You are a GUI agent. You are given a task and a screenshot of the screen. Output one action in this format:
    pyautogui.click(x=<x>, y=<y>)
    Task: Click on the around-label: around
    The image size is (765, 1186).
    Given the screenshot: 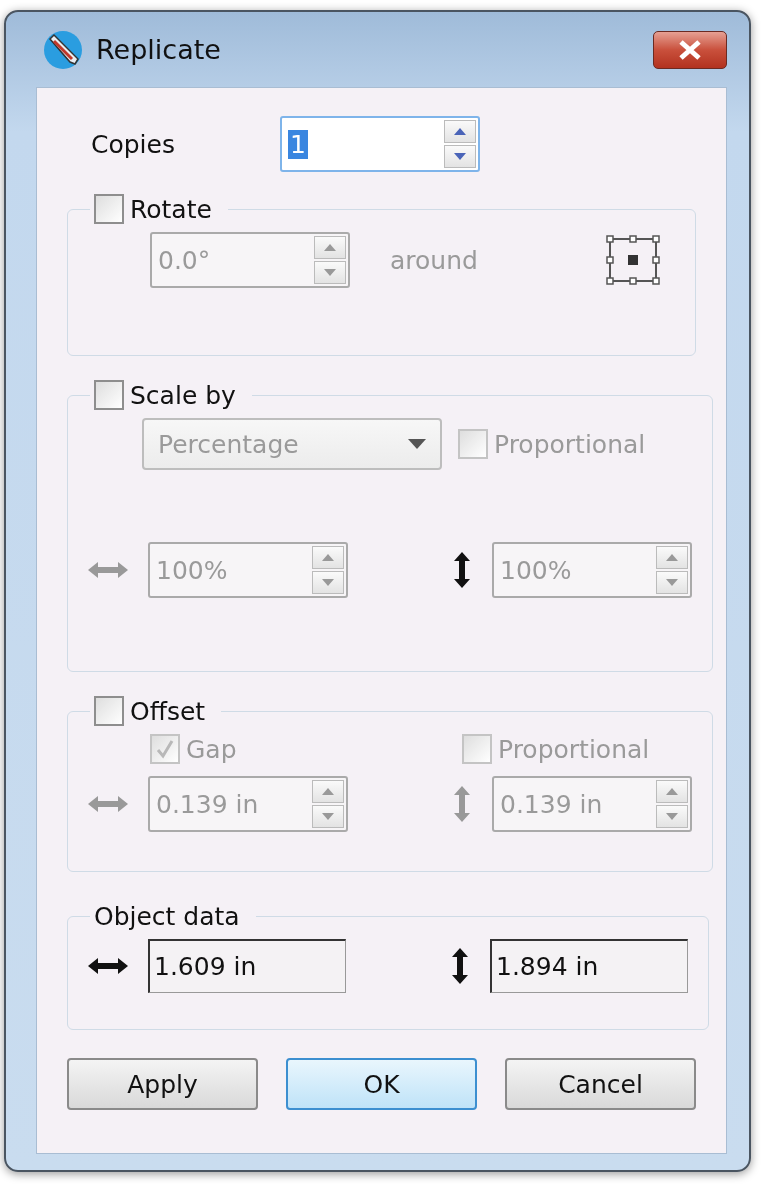 What is the action you would take?
    pyautogui.click(x=434, y=260)
    